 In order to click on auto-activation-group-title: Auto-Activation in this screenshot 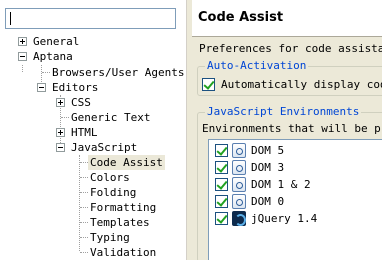, I will do `click(257, 65)`.